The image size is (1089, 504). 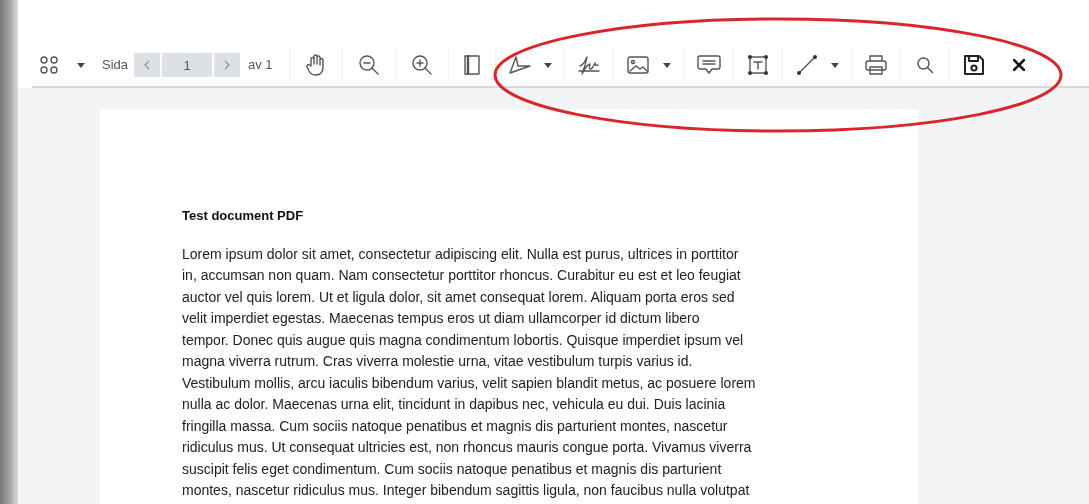 I want to click on page-number-field: 1, so click(x=187, y=65).